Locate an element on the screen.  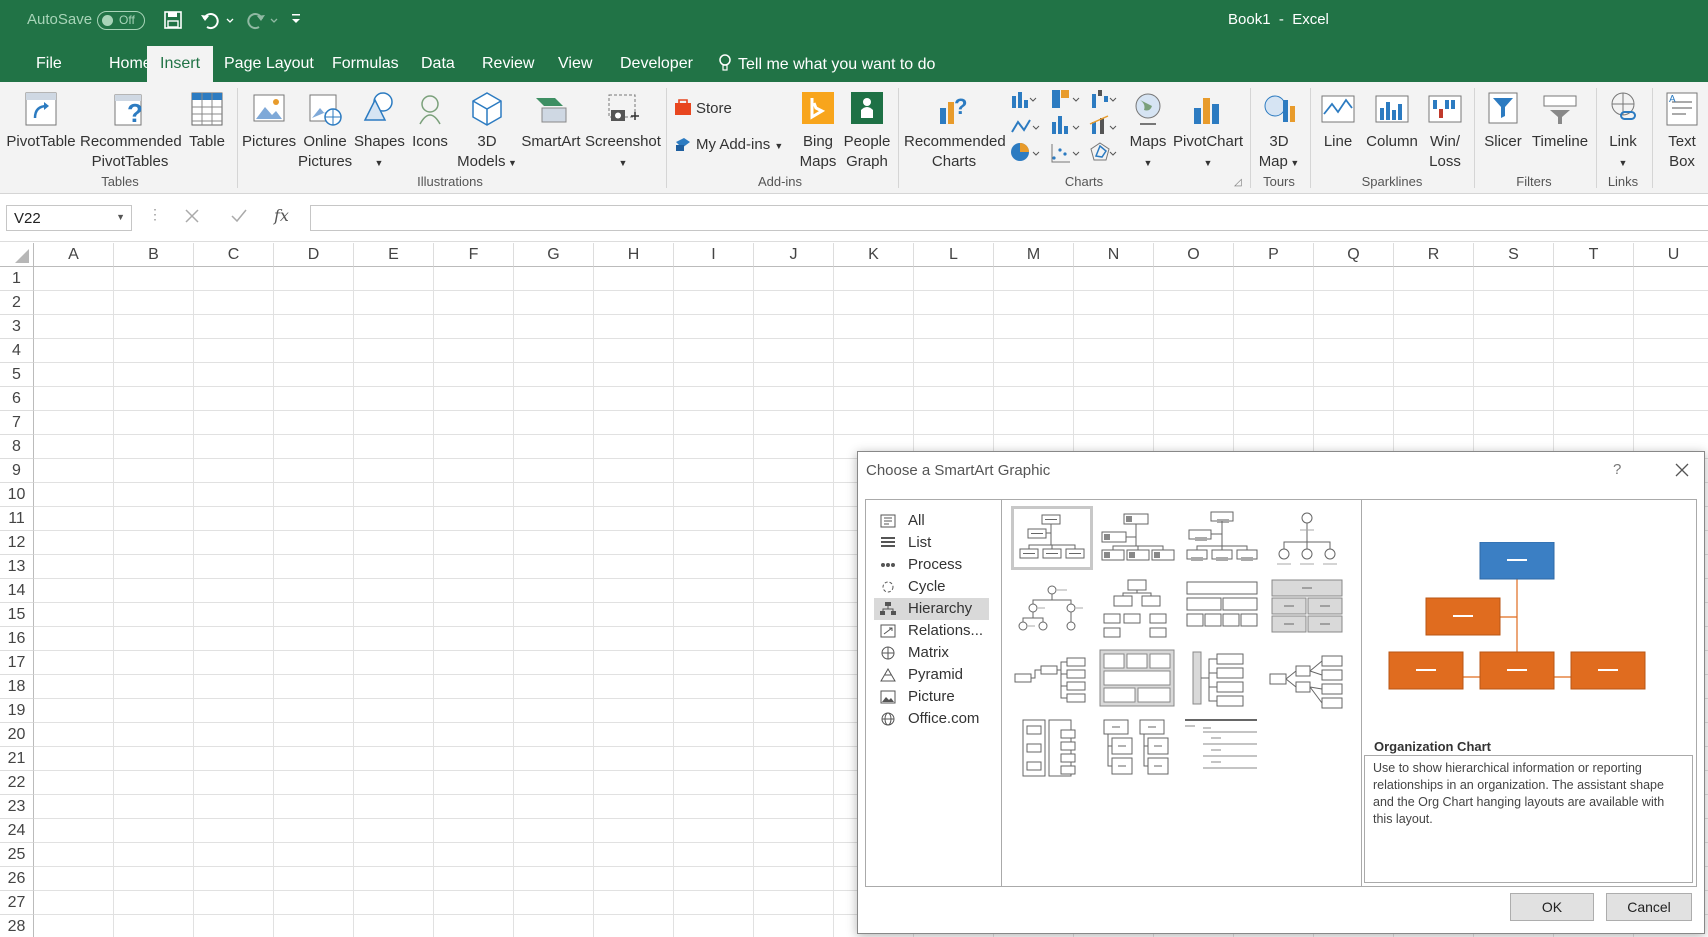
line-chart-icon is located at coordinates (1025, 126).